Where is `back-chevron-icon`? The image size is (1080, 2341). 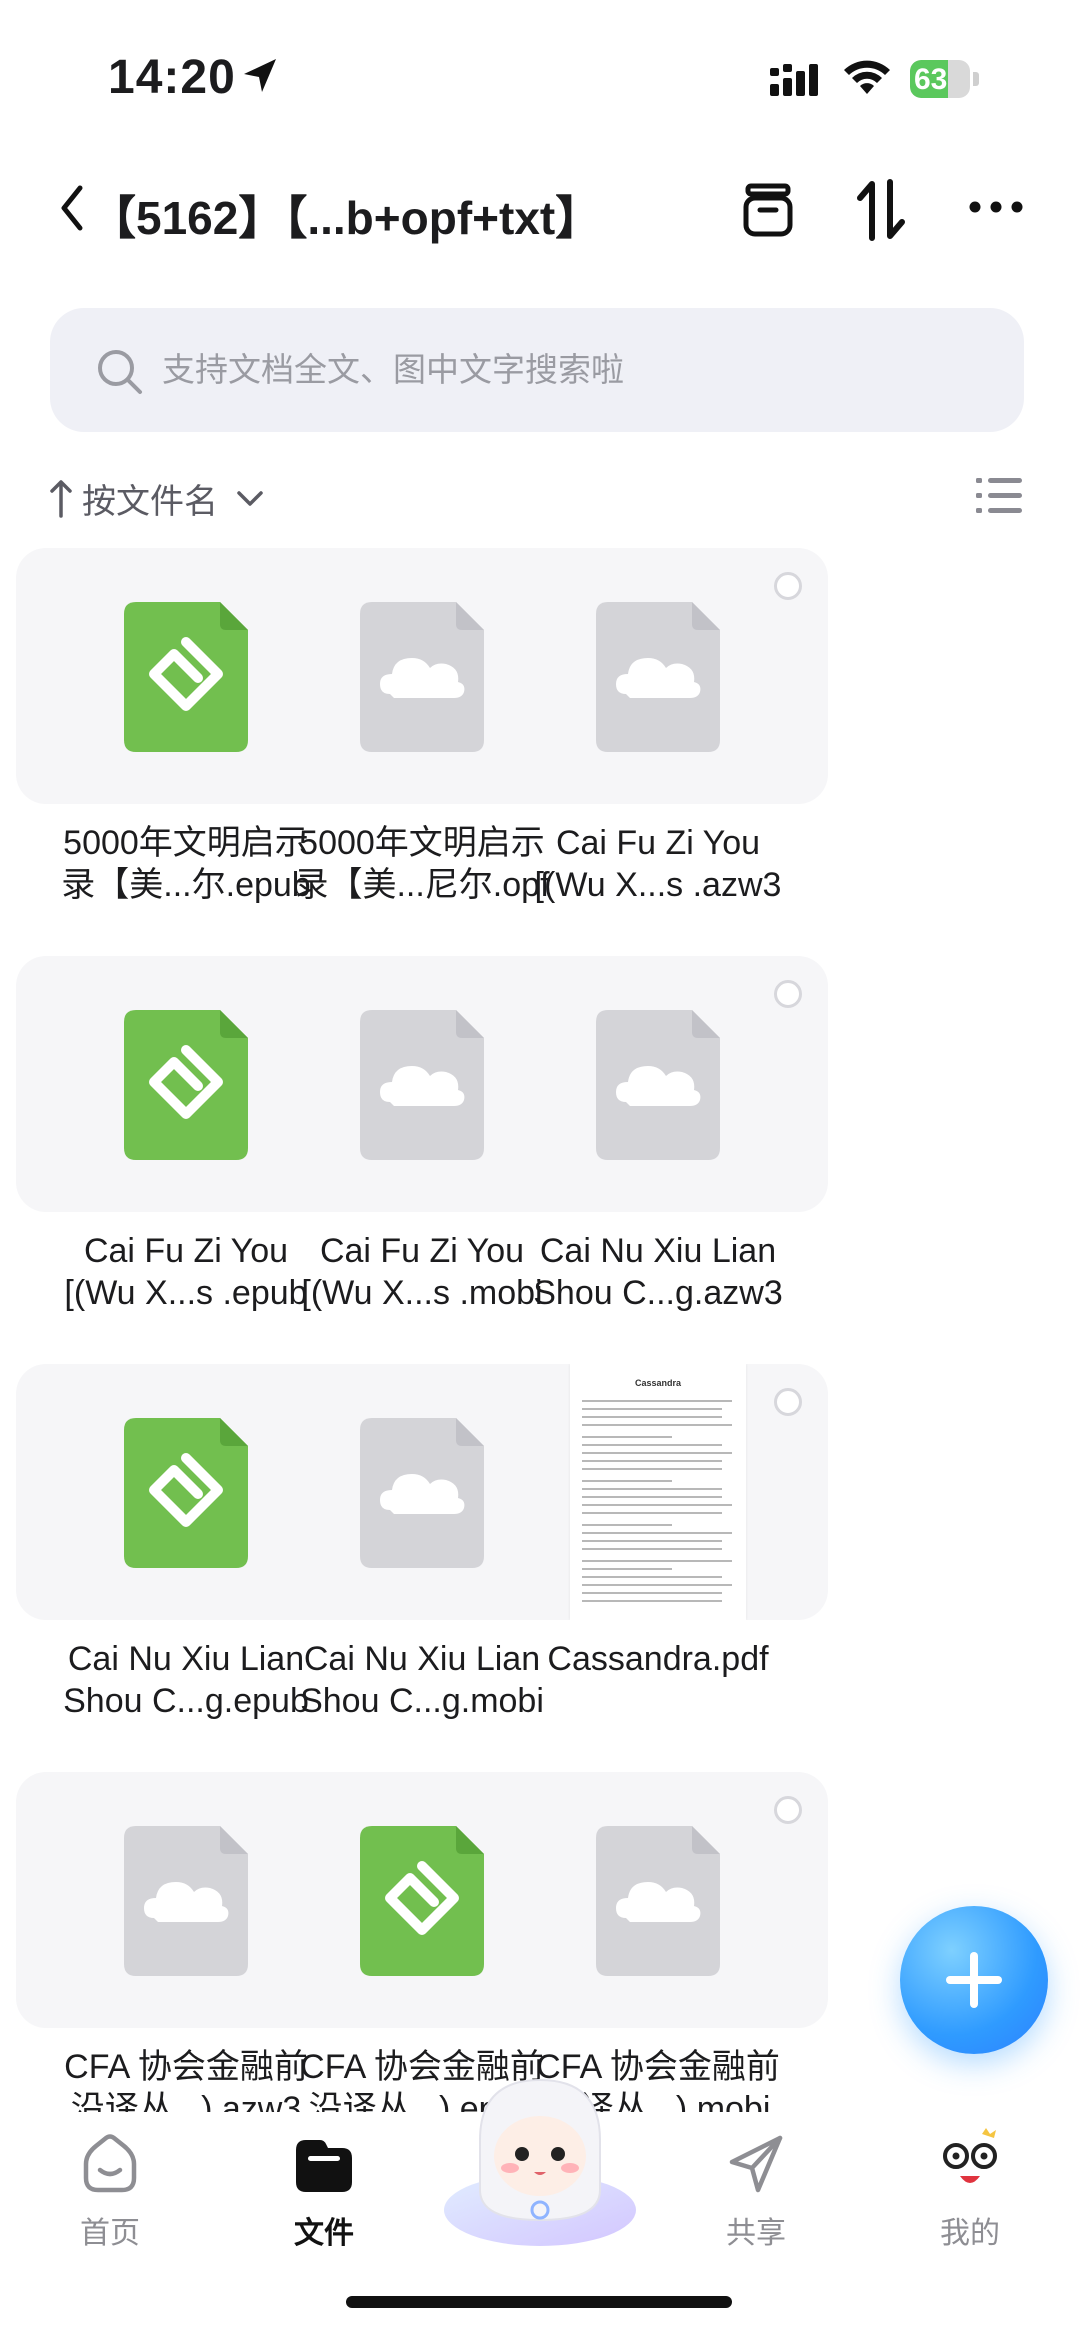 back-chevron-icon is located at coordinates (72, 208).